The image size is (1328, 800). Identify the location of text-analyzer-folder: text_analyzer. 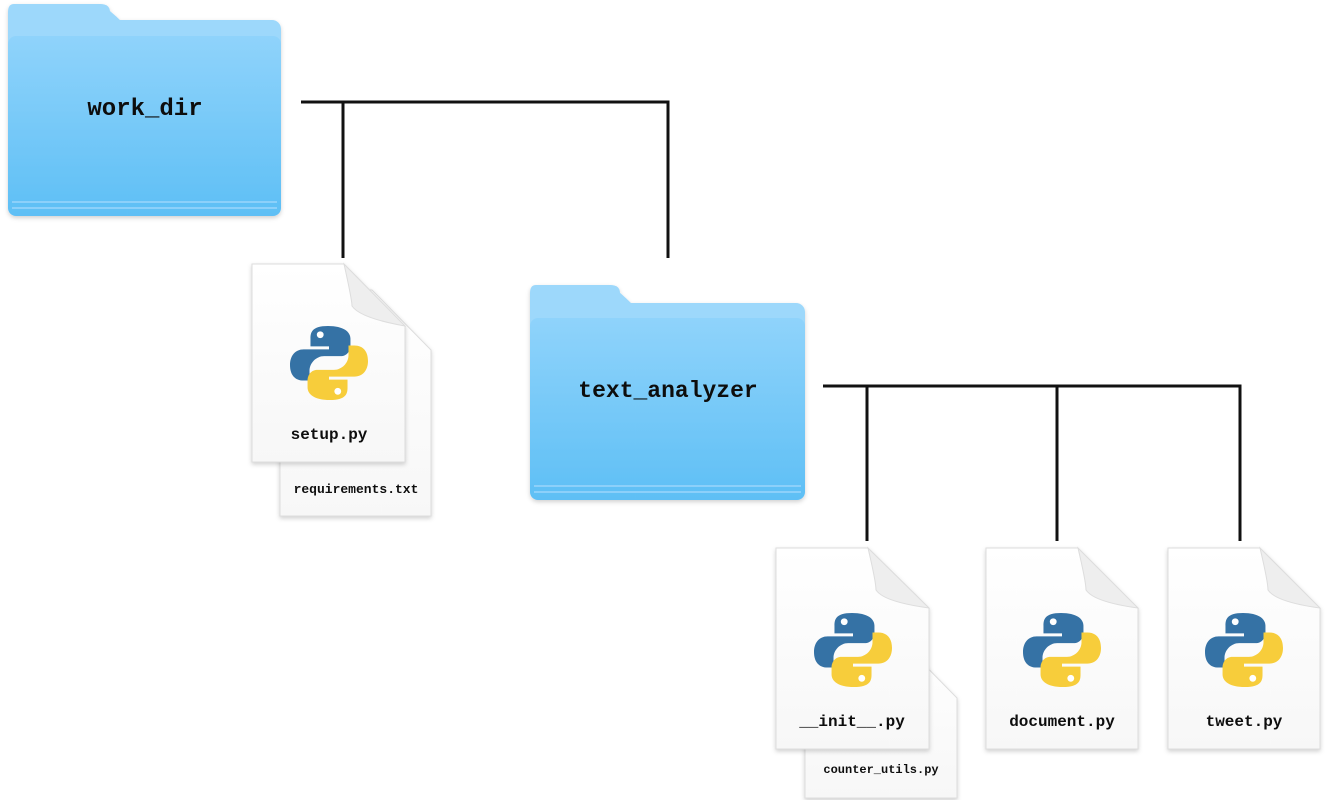
(667, 392).